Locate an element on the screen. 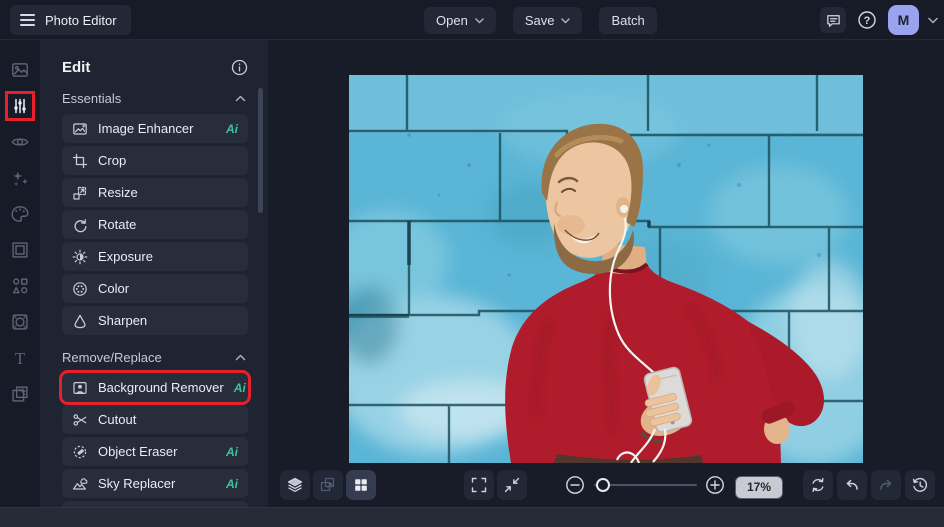 The image size is (944, 527). eye-icon is located at coordinates (20, 142).